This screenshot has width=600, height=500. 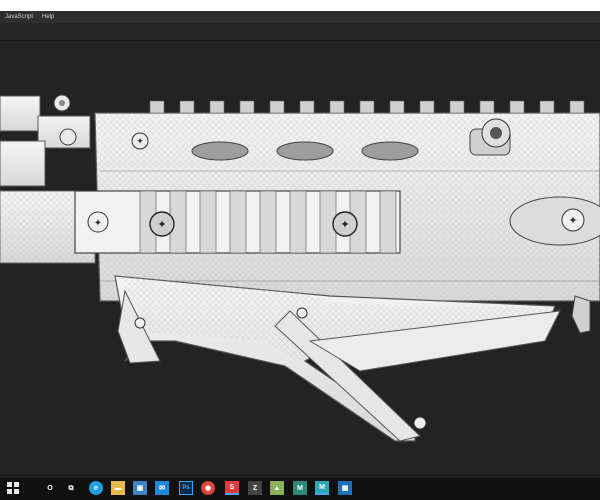 I want to click on photoshop-icon: Ps, so click(x=186, y=488).